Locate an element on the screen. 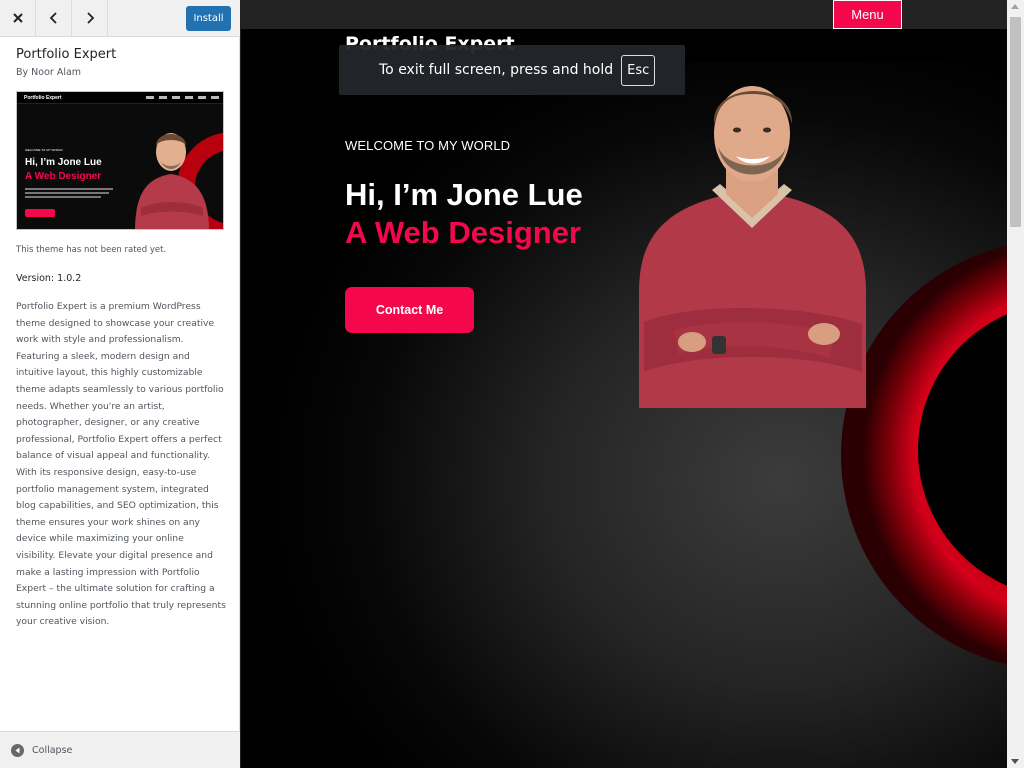  chevron-right-icon is located at coordinates (90, 18).